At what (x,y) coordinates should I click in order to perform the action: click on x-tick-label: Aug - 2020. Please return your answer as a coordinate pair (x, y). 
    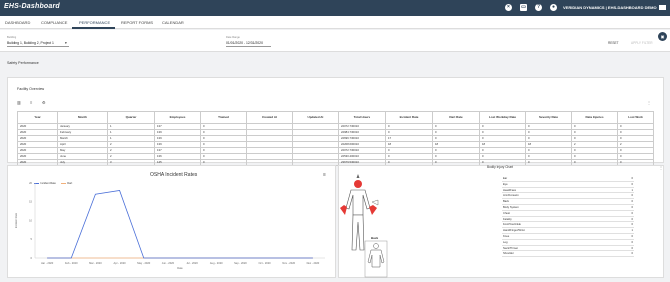
    Looking at the image, I should click on (216, 263).